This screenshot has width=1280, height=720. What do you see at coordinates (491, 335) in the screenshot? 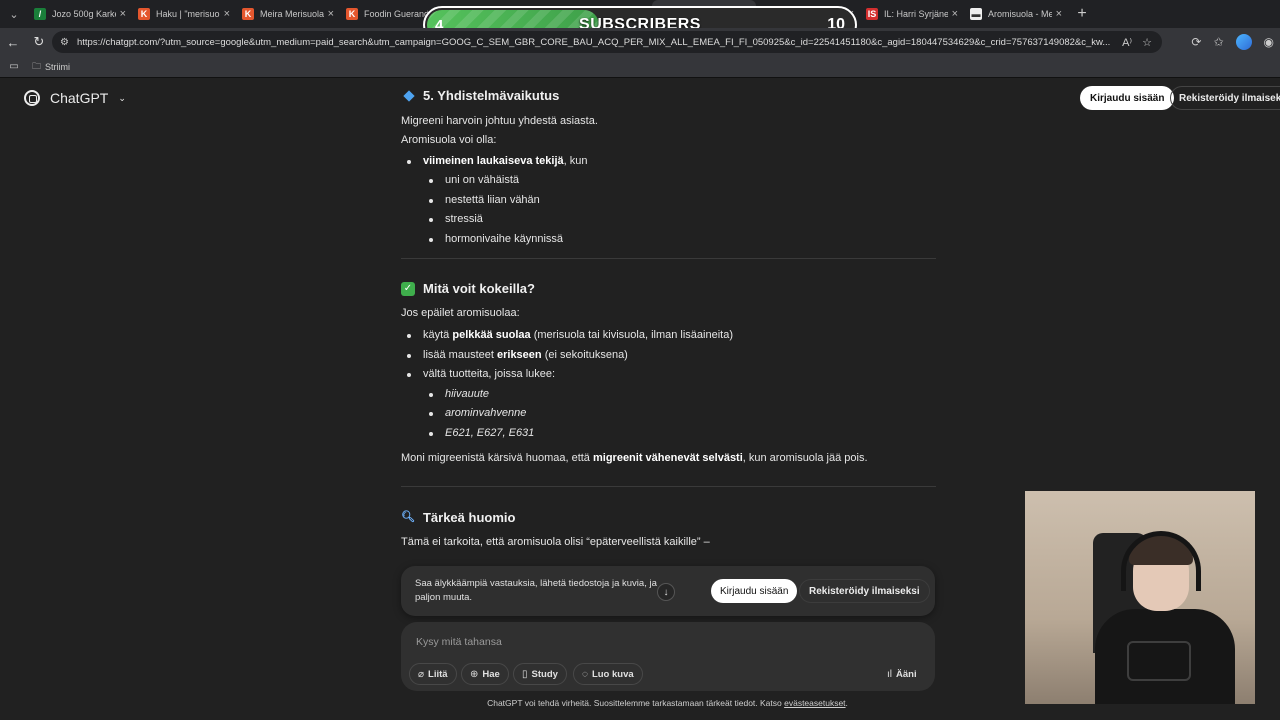
I see `bold-text: pelkkää suolaa` at bounding box center [491, 335].